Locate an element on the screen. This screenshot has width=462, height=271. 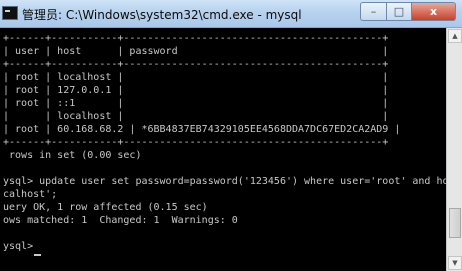
window-title: 管理员: C:\Windows\system32\cmd.exe - mysql is located at coordinates (162, 15).